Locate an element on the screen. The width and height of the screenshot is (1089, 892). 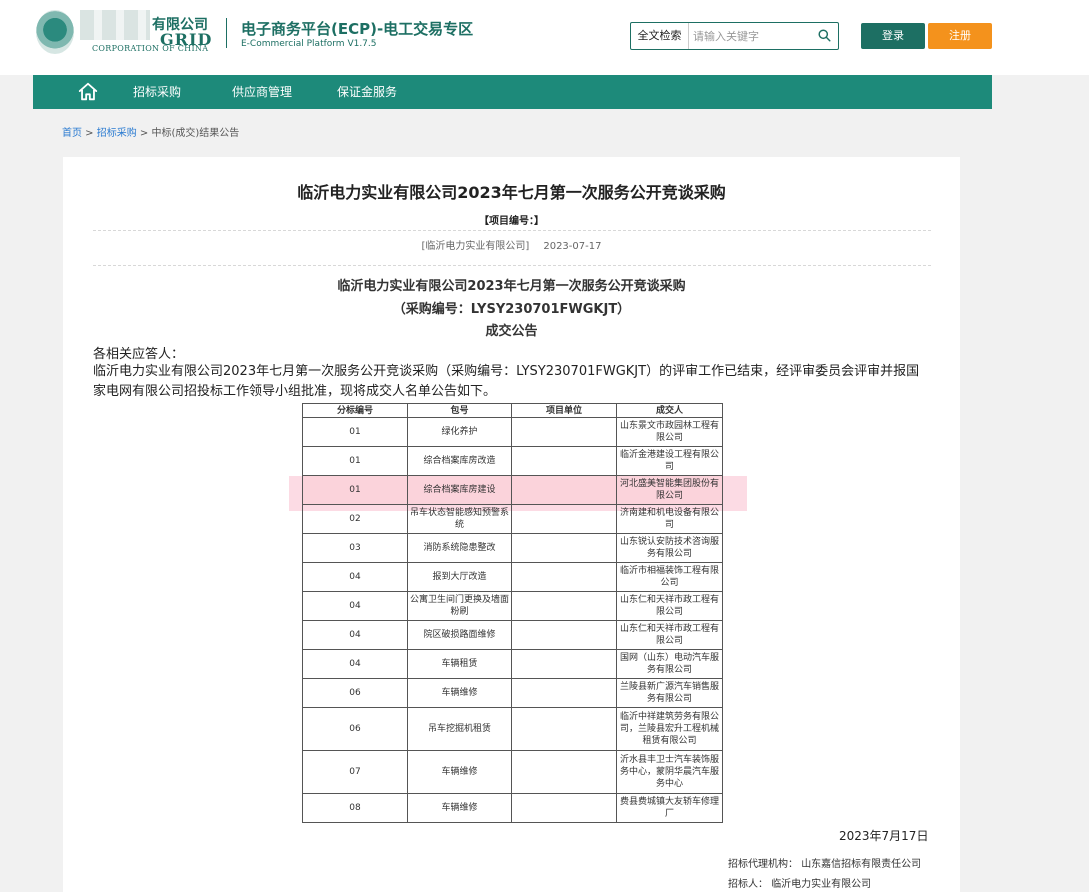
breadcrumb-bidding: 招标采购 is located at coordinates (117, 133).